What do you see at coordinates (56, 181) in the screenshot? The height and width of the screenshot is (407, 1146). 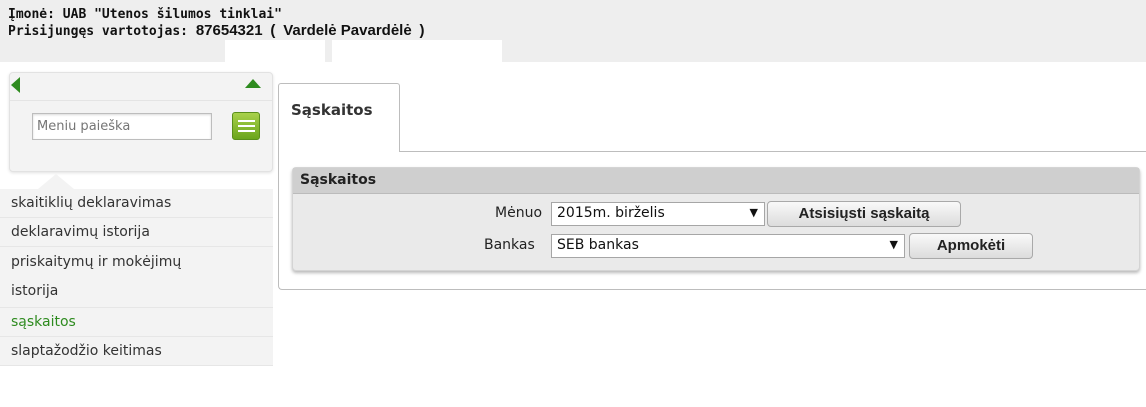 I see `menu-pointer` at bounding box center [56, 181].